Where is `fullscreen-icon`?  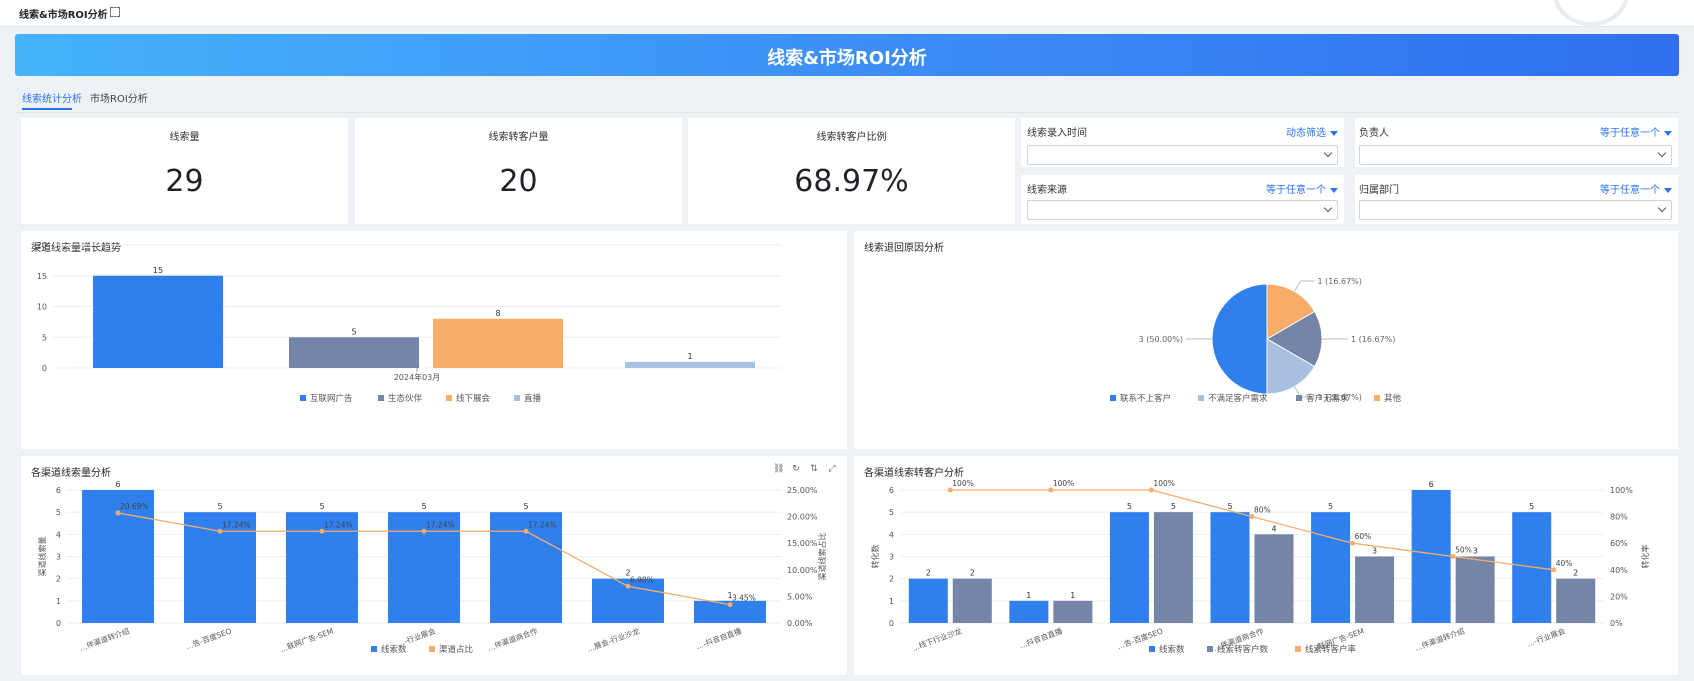
fullscreen-icon is located at coordinates (115, 12).